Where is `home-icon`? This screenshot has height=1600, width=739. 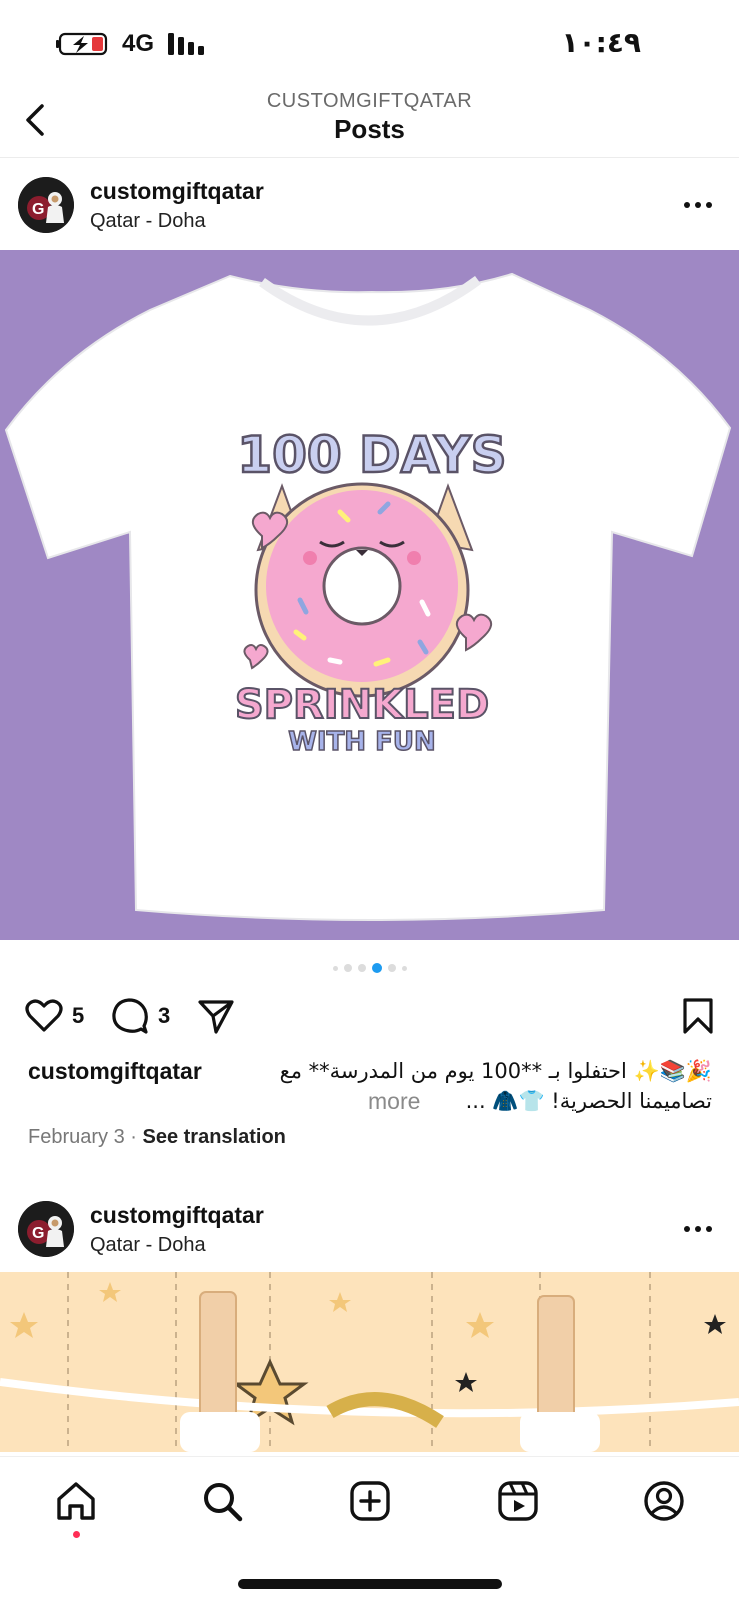
home-icon is located at coordinates (76, 1501).